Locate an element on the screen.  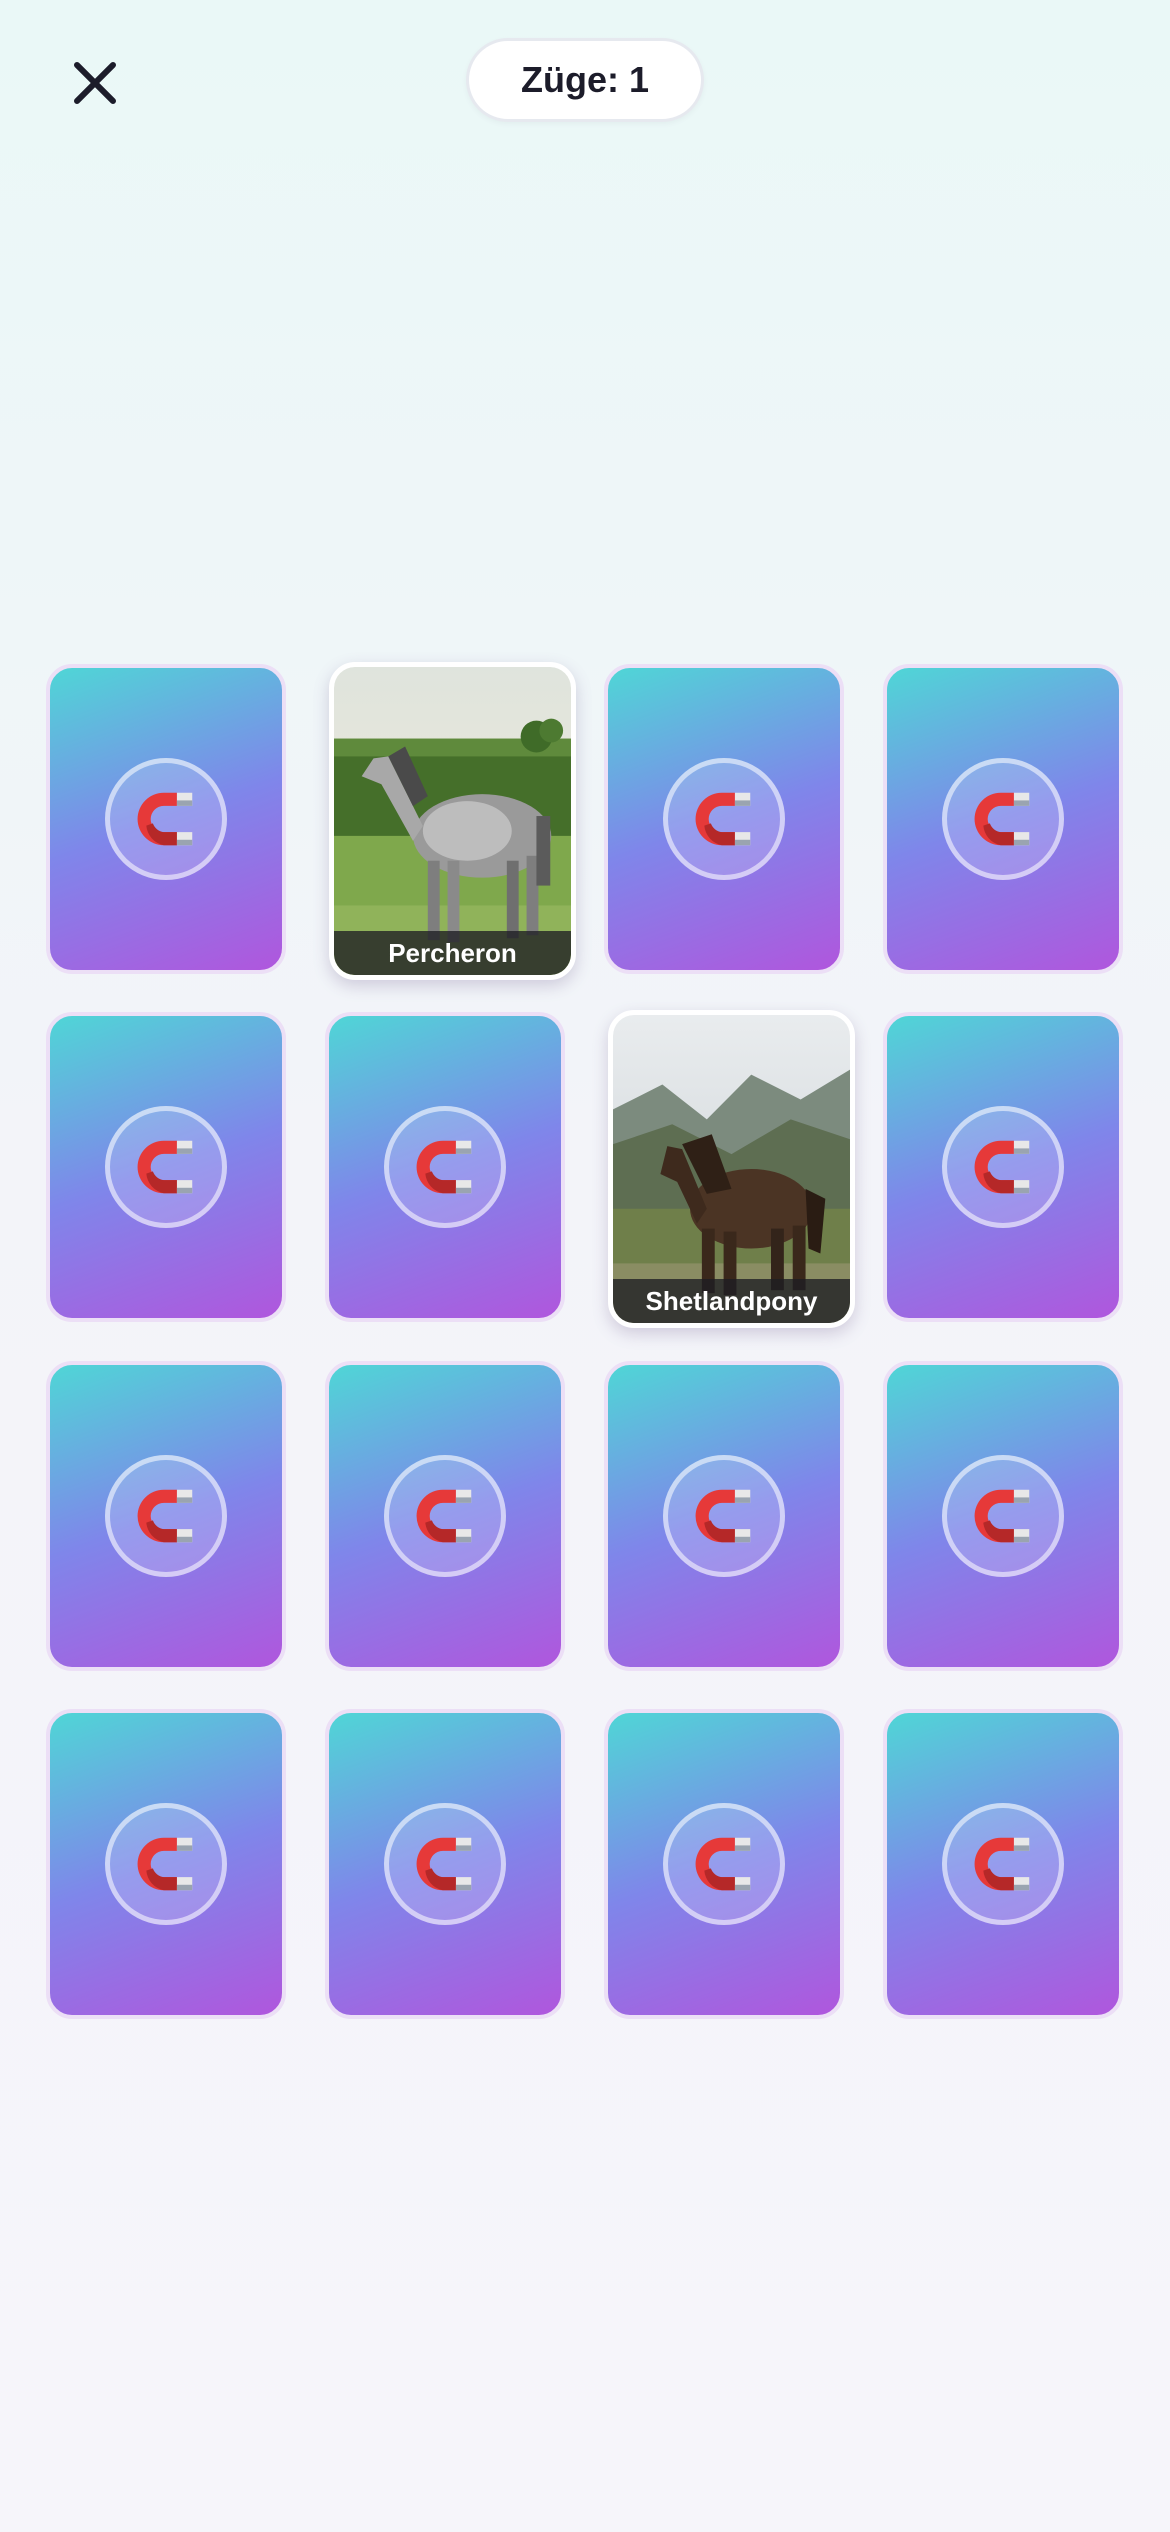
horse-photo is located at coordinates (452, 821).